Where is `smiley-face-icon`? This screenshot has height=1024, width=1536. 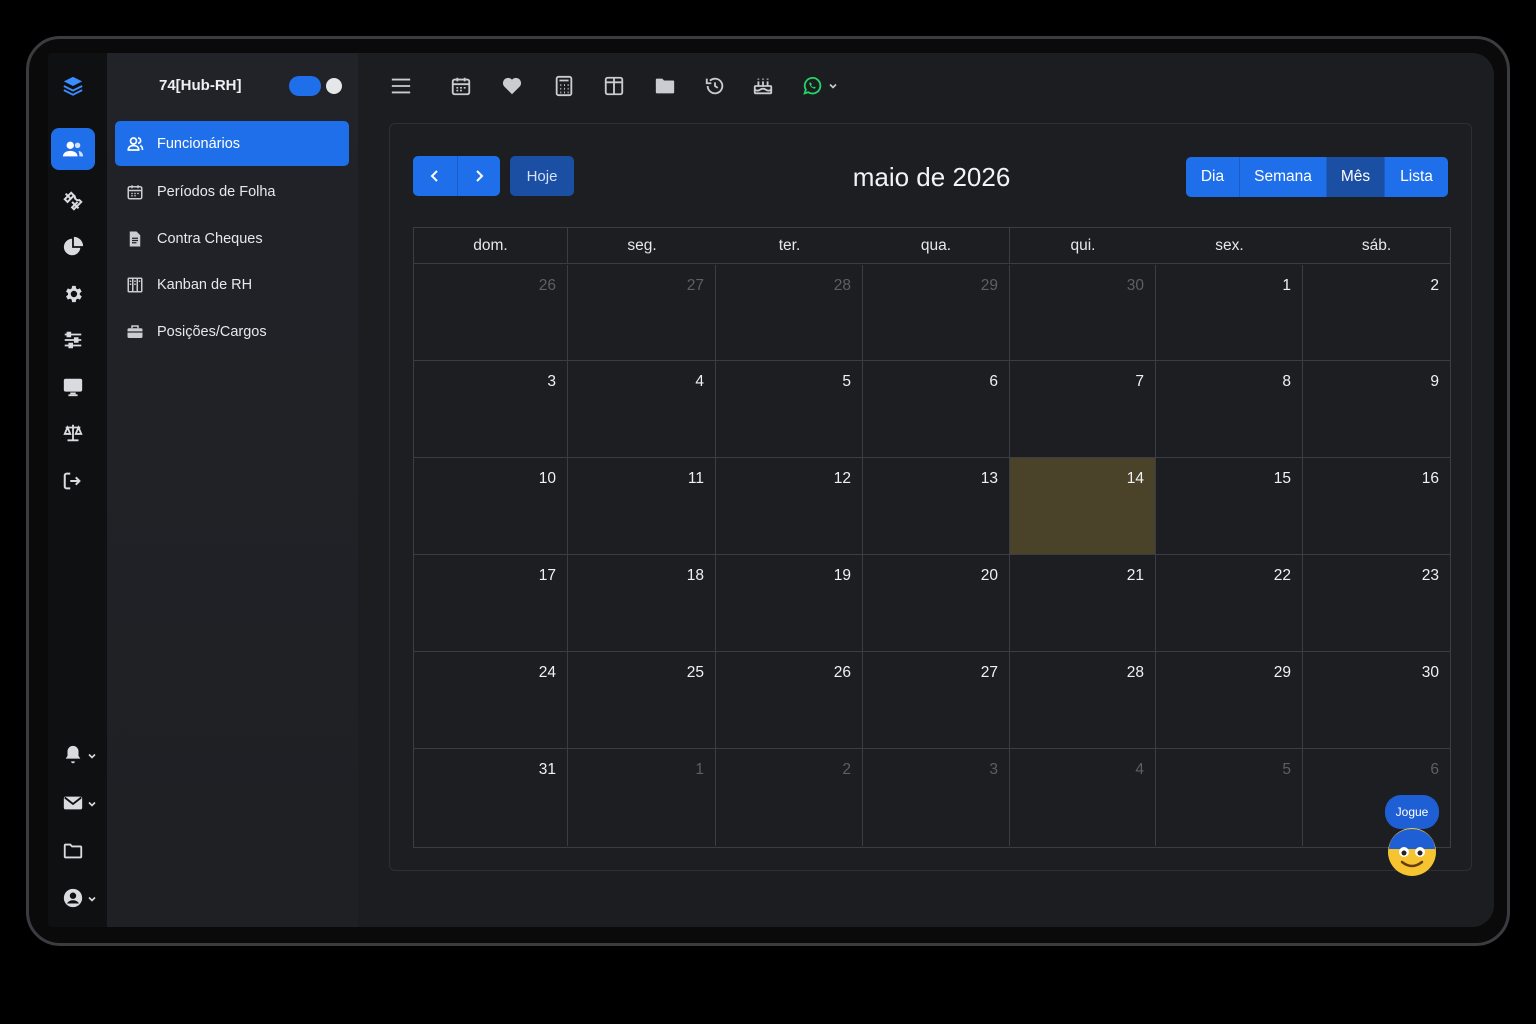
smiley-face-icon is located at coordinates (1412, 852).